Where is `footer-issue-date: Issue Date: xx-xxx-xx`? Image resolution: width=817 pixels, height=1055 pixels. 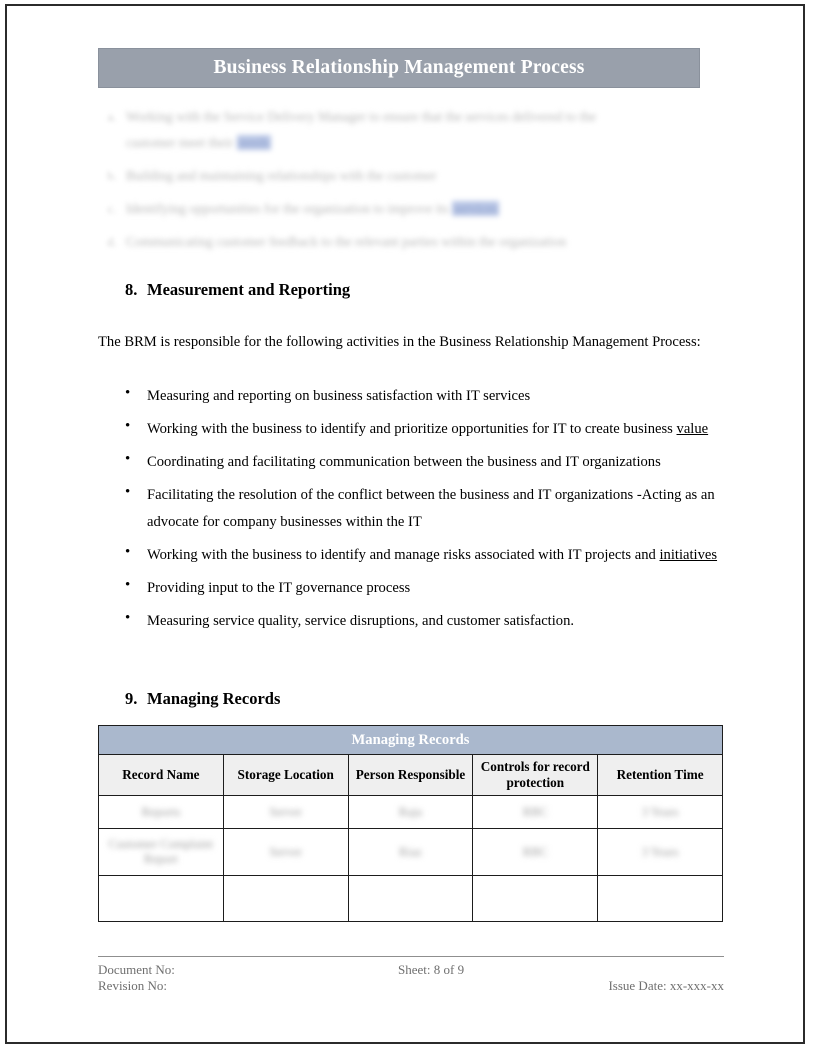 footer-issue-date: Issue Date: xx-xxx-xx is located at coordinates (666, 985).